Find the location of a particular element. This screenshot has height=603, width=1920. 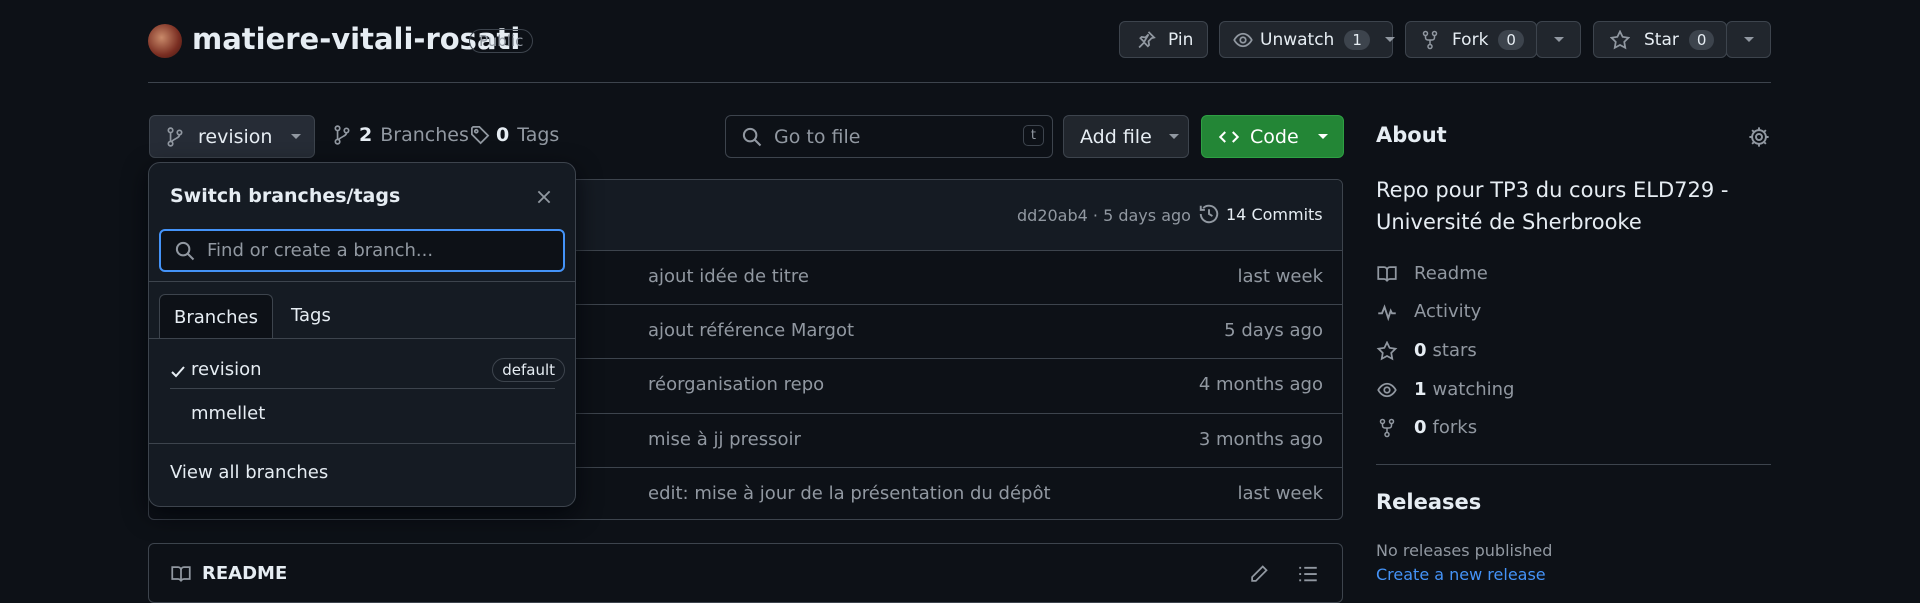

tab-tags-label: Tags is located at coordinates (311, 315).